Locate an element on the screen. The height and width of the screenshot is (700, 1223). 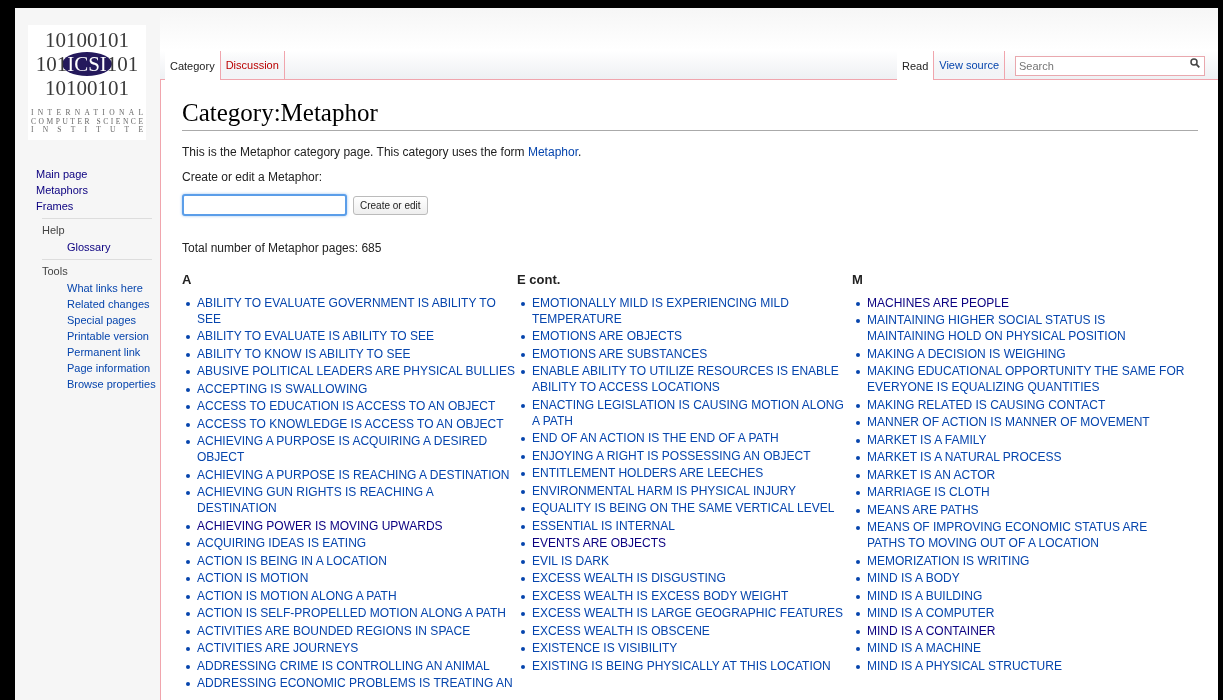
category-entry-link: ACCESS TO EDUCATION IS ACCESS TO AN OBJECT is located at coordinates (346, 406).